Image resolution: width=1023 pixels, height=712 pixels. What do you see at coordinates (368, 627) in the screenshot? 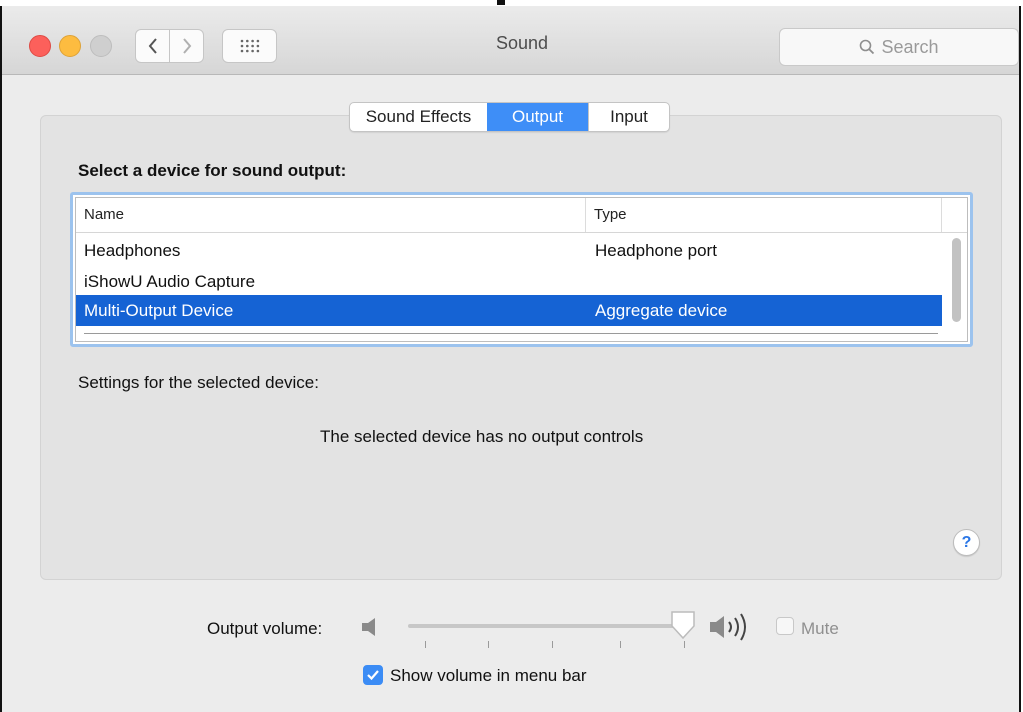
I see `speaker-low-icon` at bounding box center [368, 627].